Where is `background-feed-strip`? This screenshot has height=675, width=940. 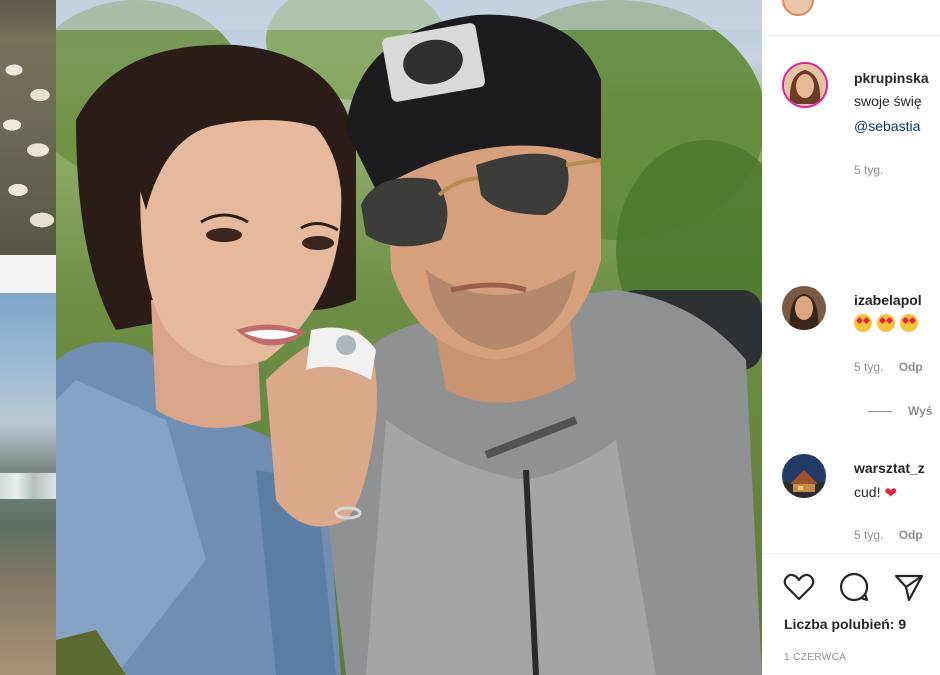 background-feed-strip is located at coordinates (28, 337).